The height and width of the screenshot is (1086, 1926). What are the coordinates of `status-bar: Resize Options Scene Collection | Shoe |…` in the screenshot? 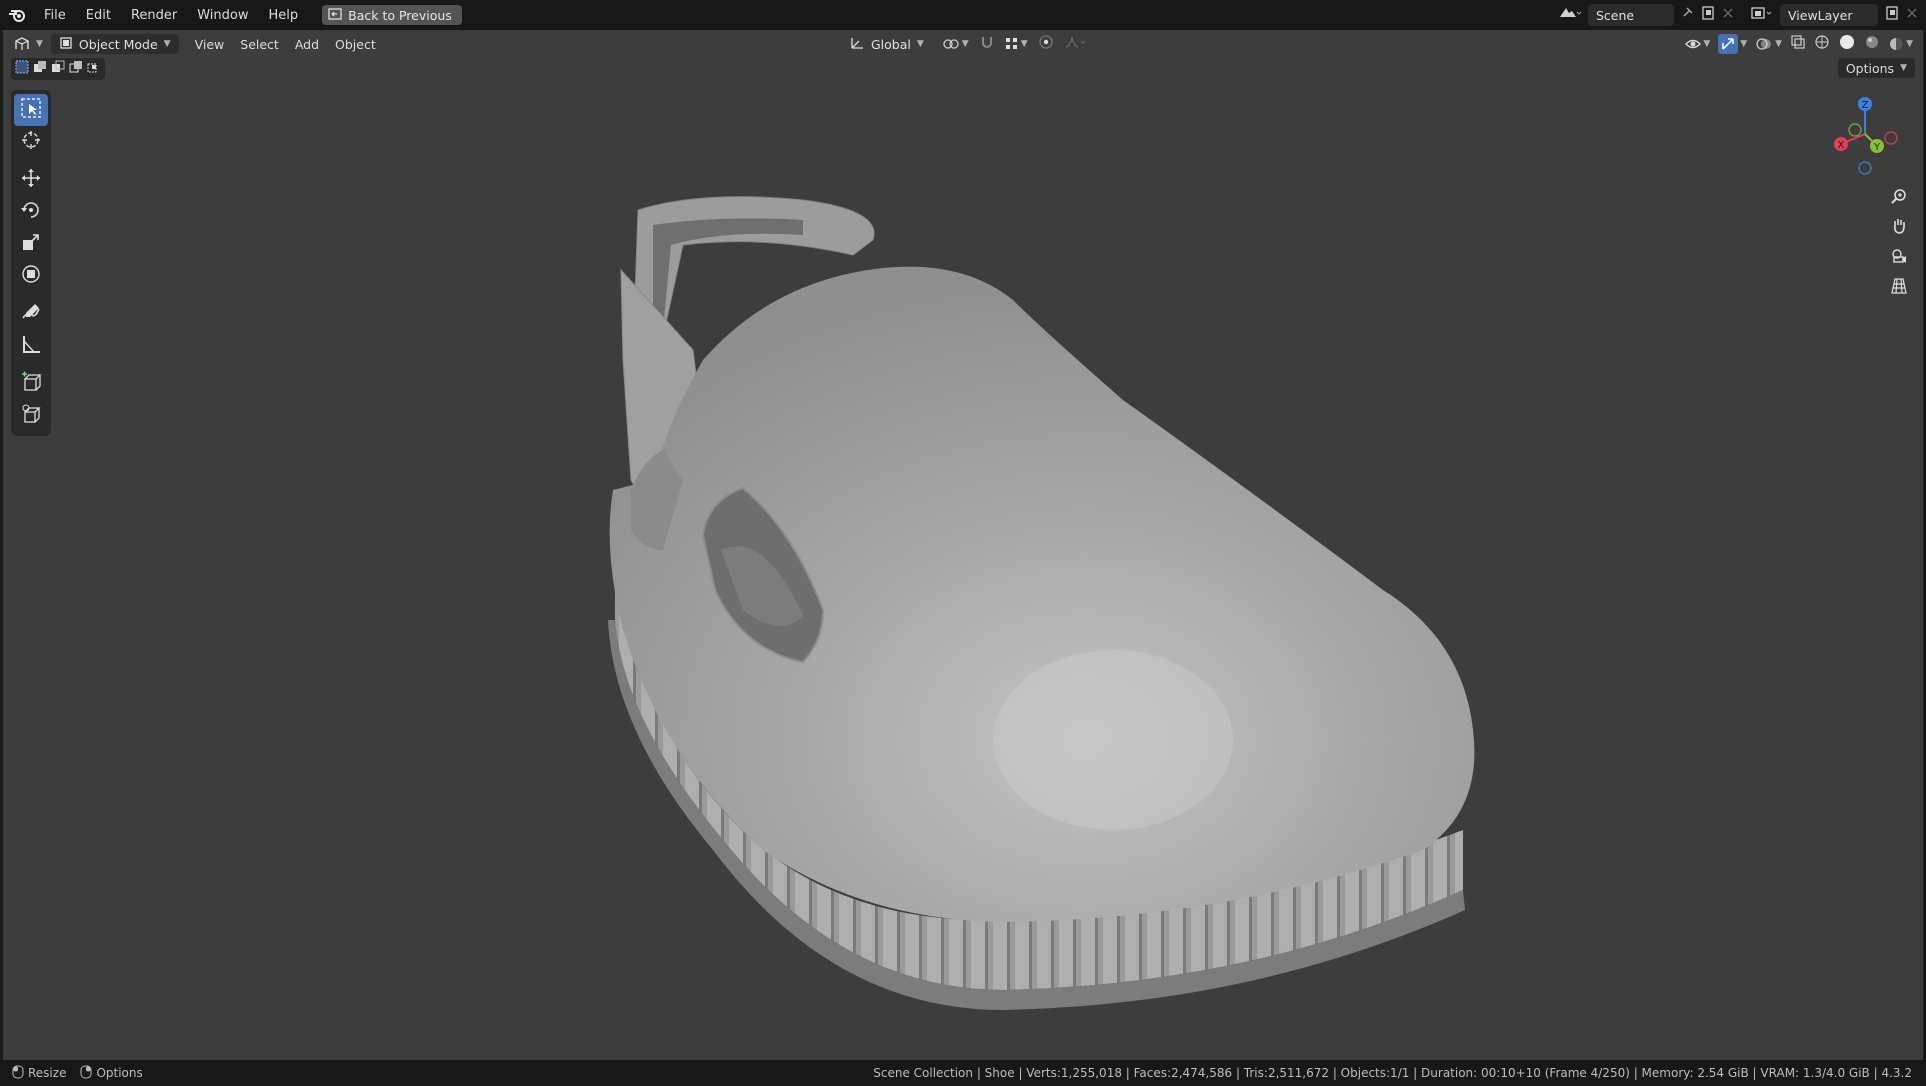 It's located at (963, 1073).